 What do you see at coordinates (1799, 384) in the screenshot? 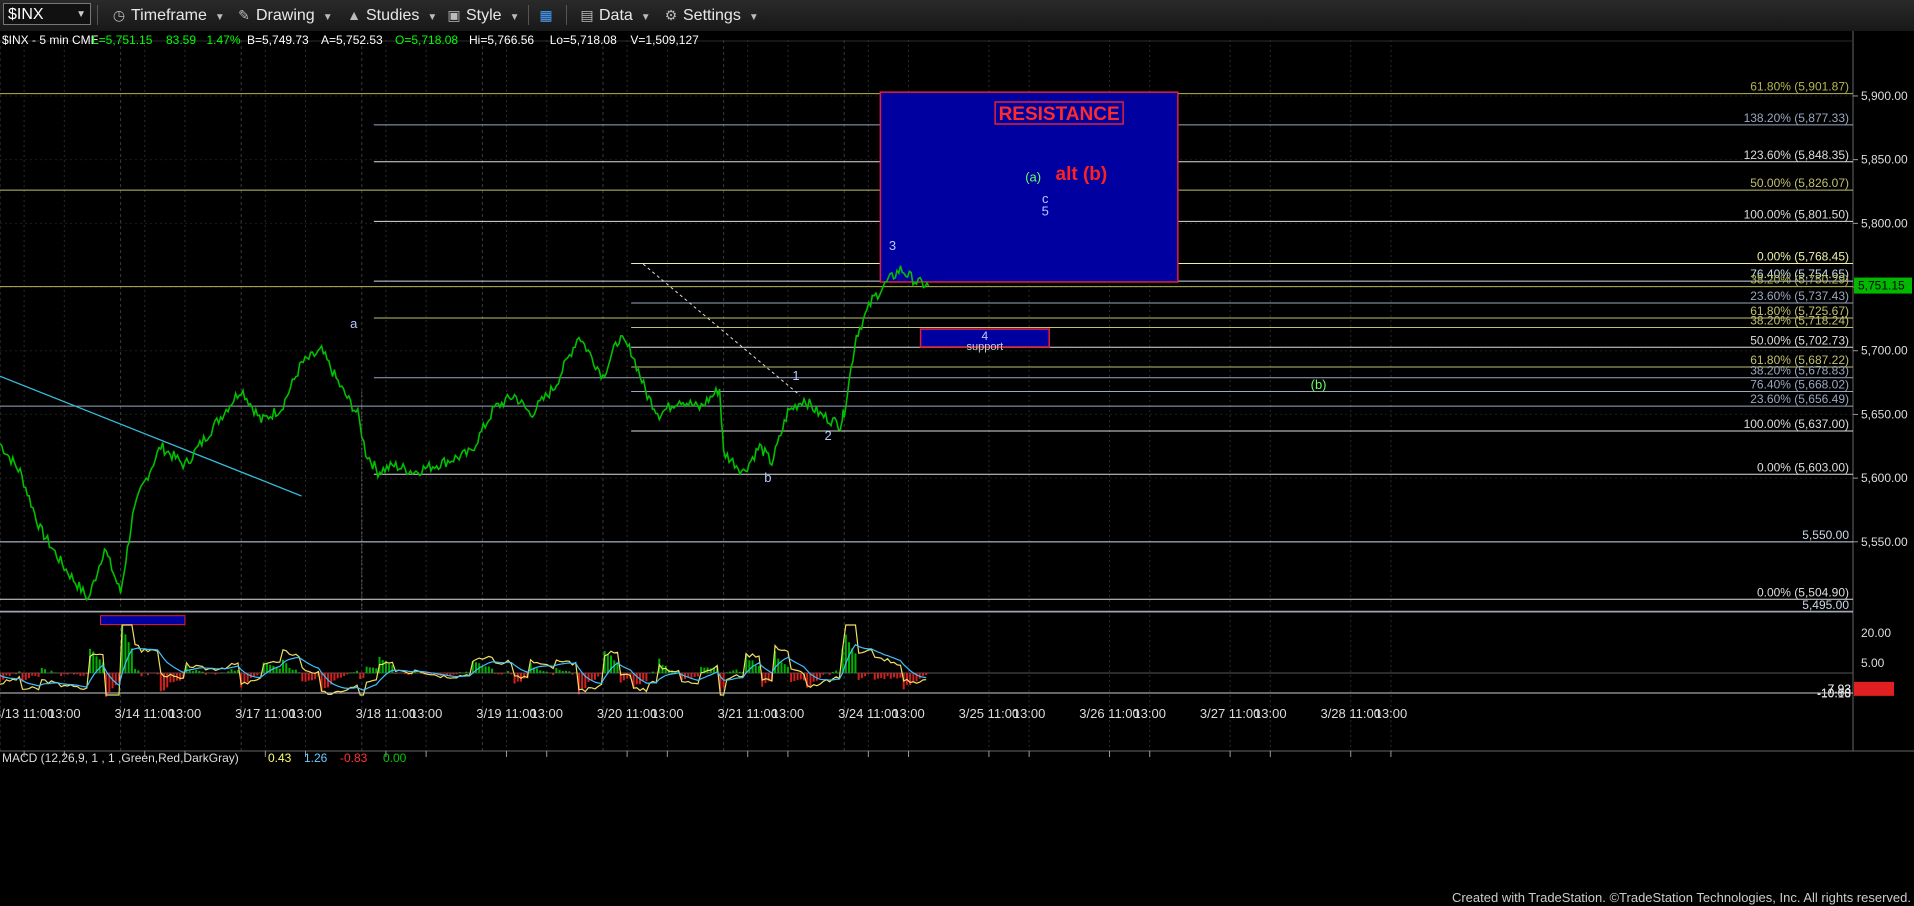
I see `fib-level-label: 76.40% (5,668.02)` at bounding box center [1799, 384].